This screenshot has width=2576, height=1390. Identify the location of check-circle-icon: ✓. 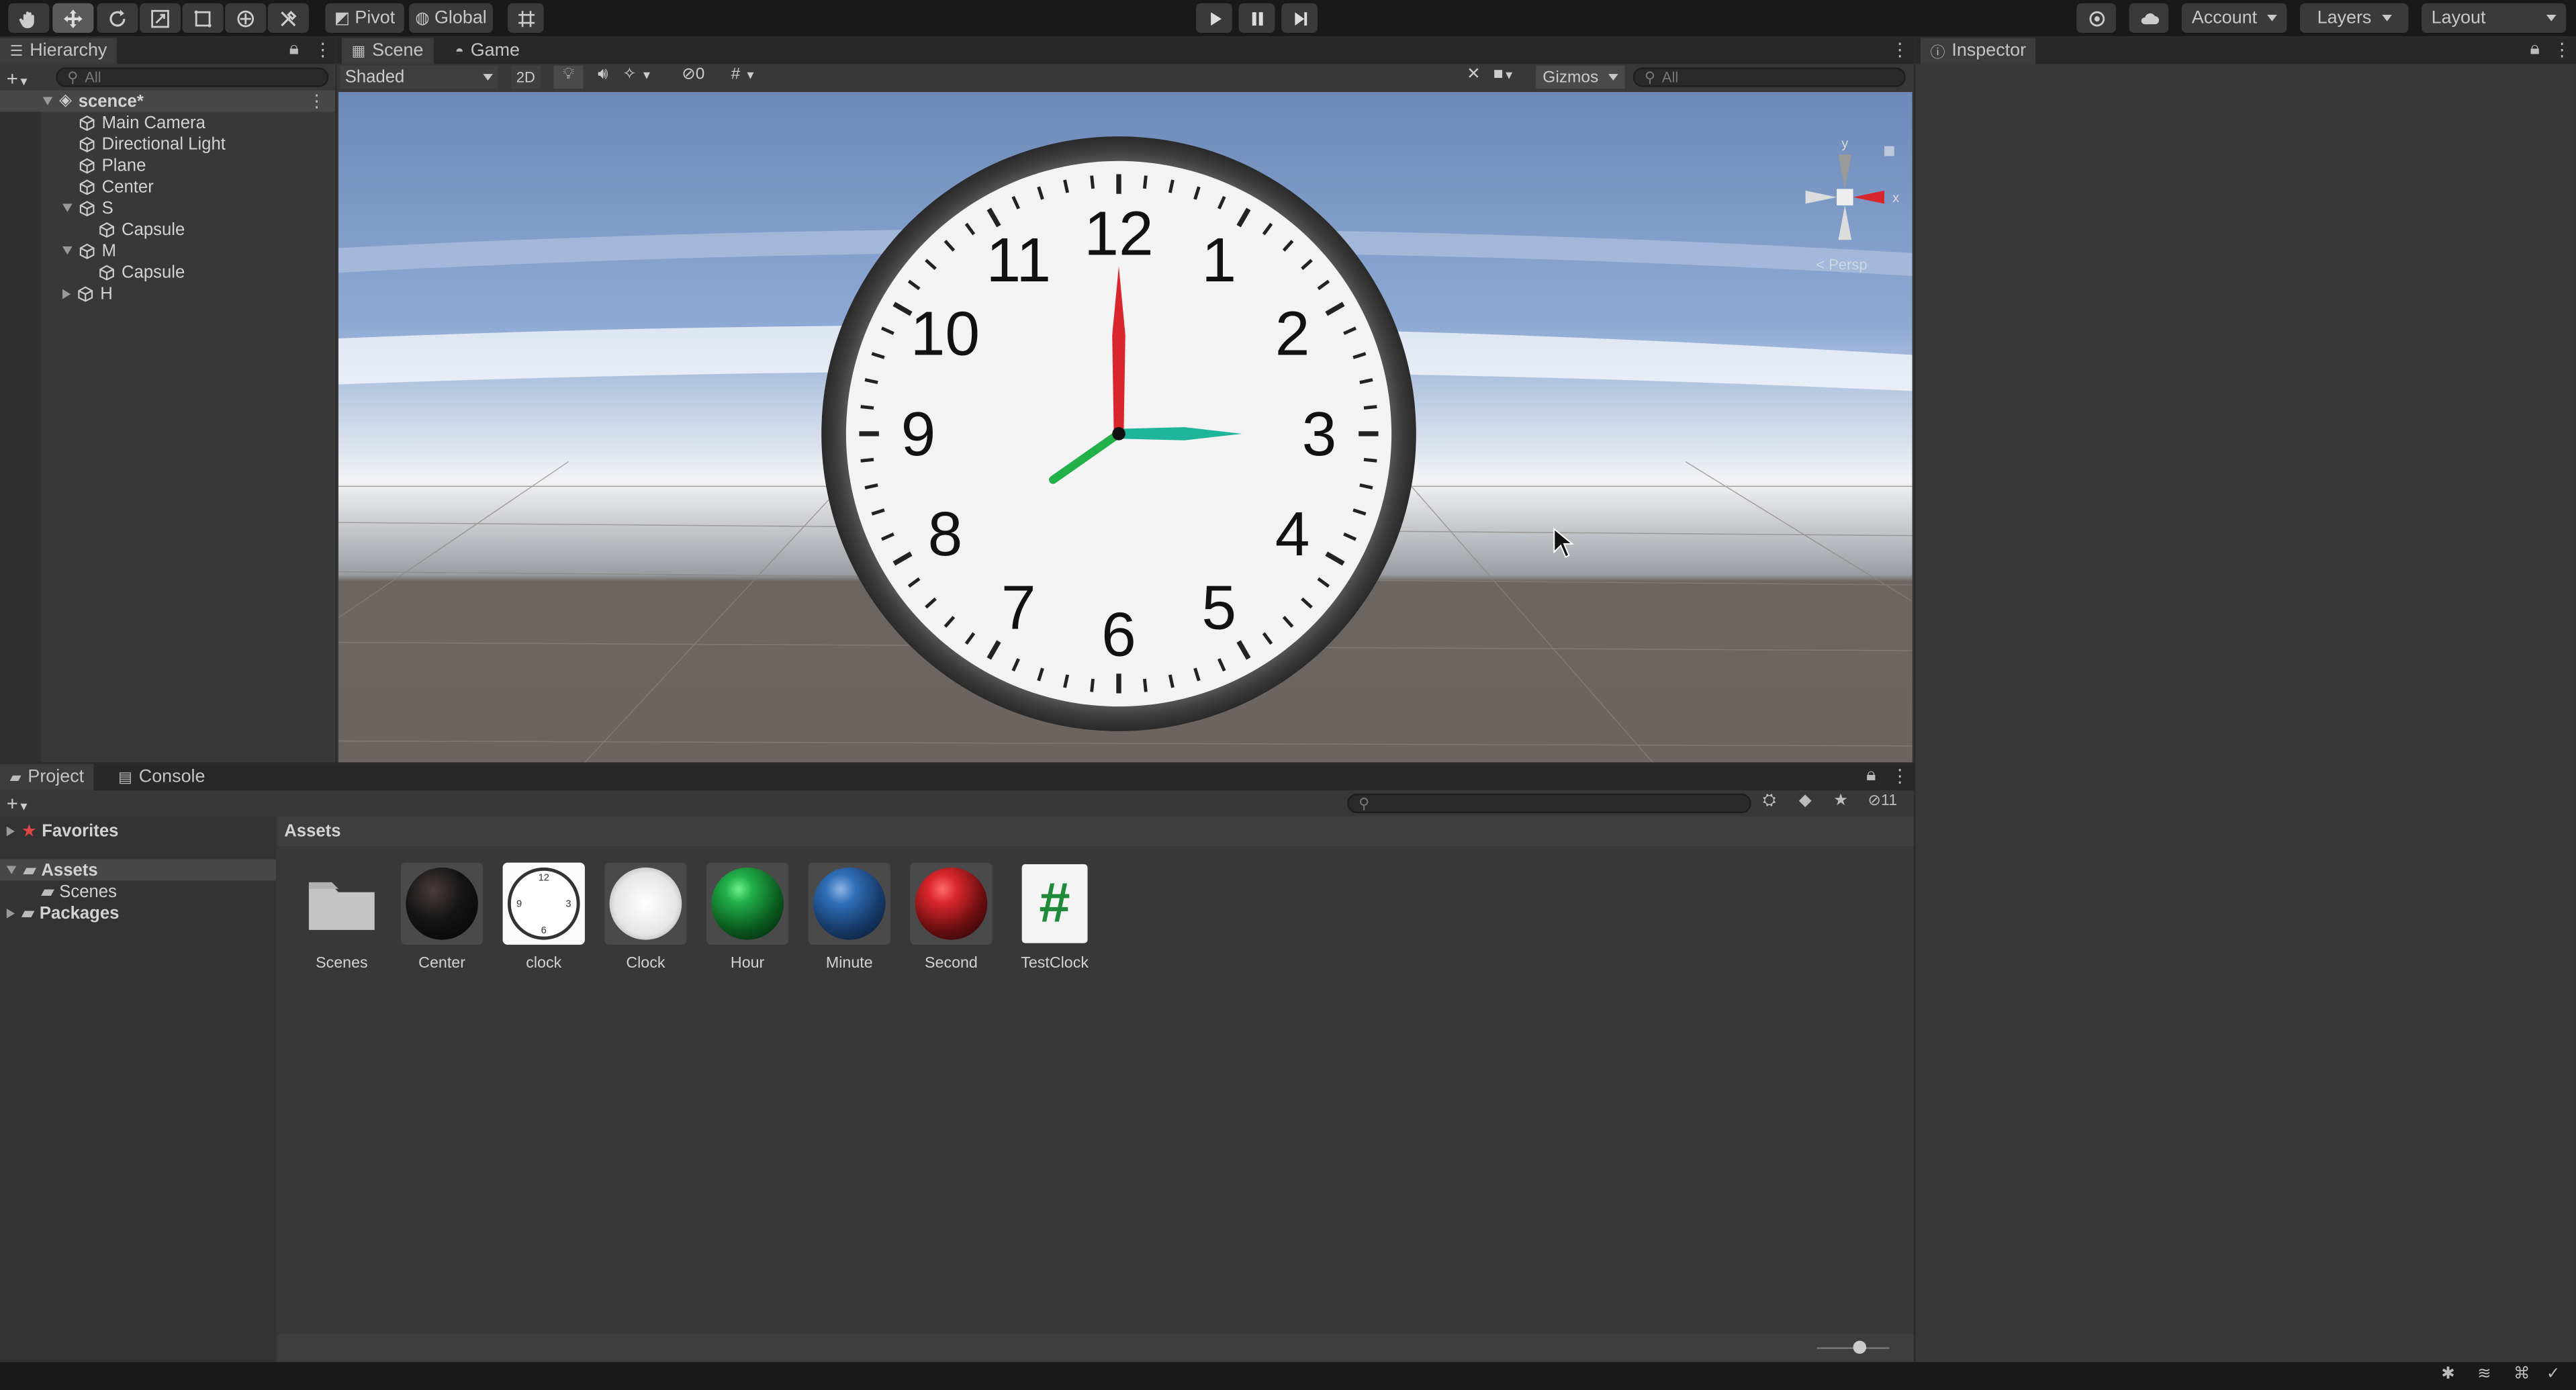
(2553, 1374).